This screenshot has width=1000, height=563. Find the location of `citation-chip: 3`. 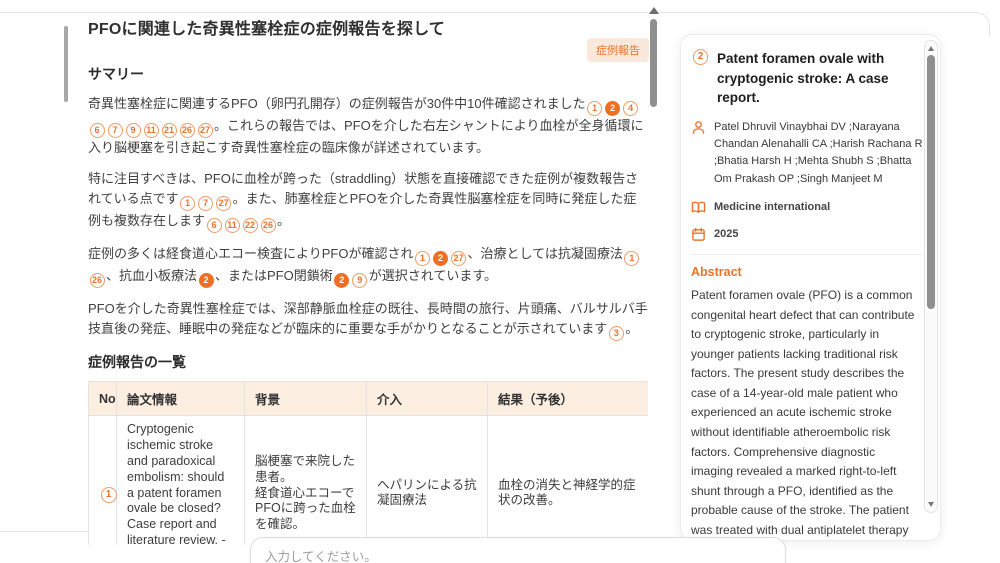

citation-chip: 3 is located at coordinates (616, 333).